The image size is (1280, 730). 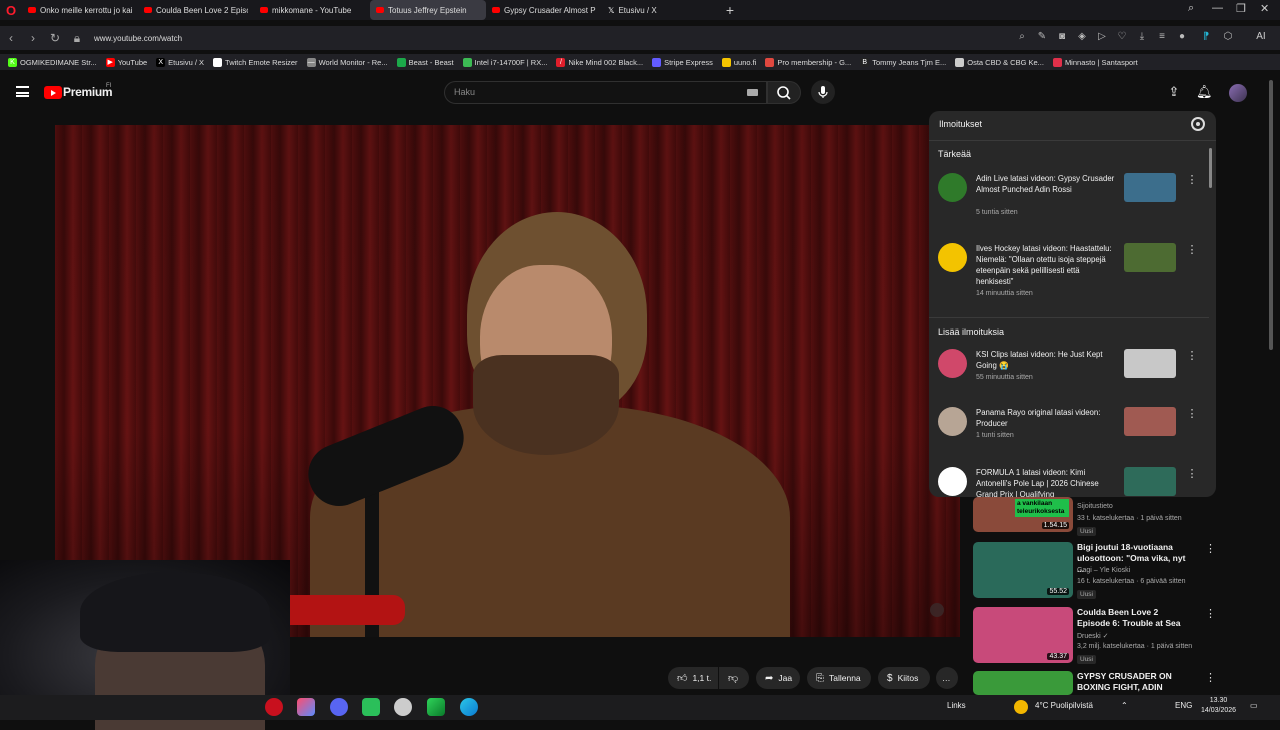 What do you see at coordinates (1142, 38) in the screenshot?
I see `download-icon: ⤓` at bounding box center [1142, 38].